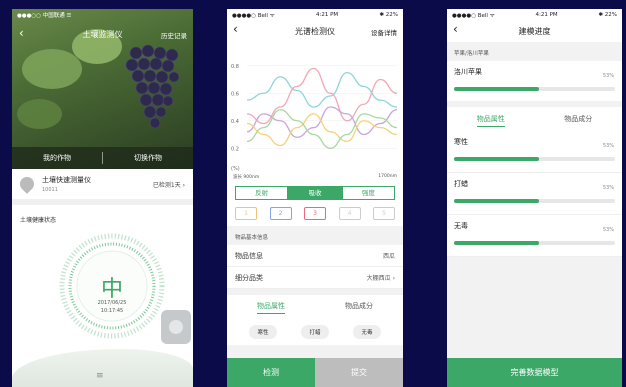 The height and width of the screenshot is (387, 626). What do you see at coordinates (102, 14) in the screenshot?
I see `status-bar: ●●●○○ 中国联通 ☰` at bounding box center [102, 14].